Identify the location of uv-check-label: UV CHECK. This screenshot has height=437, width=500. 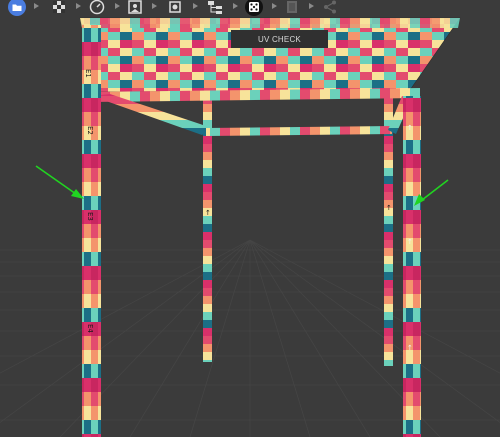
(279, 39).